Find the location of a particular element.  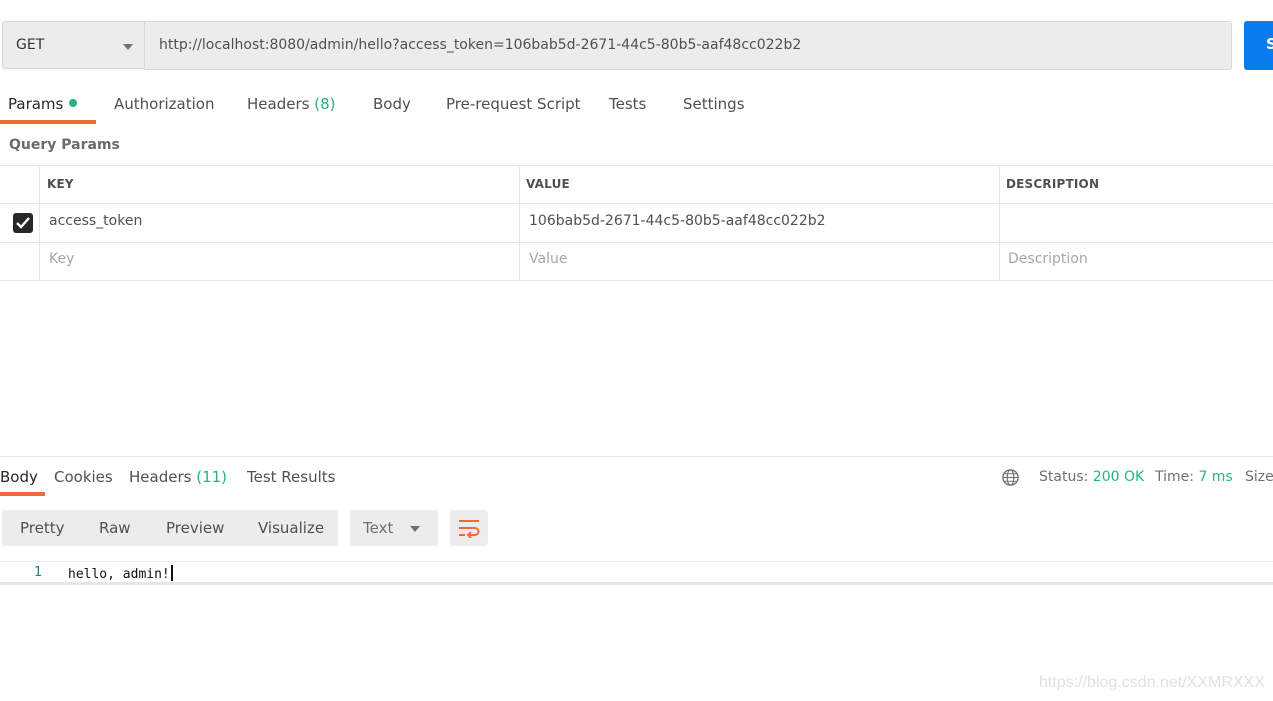

status-readout: Status: 200 OK is located at coordinates (1091, 477).